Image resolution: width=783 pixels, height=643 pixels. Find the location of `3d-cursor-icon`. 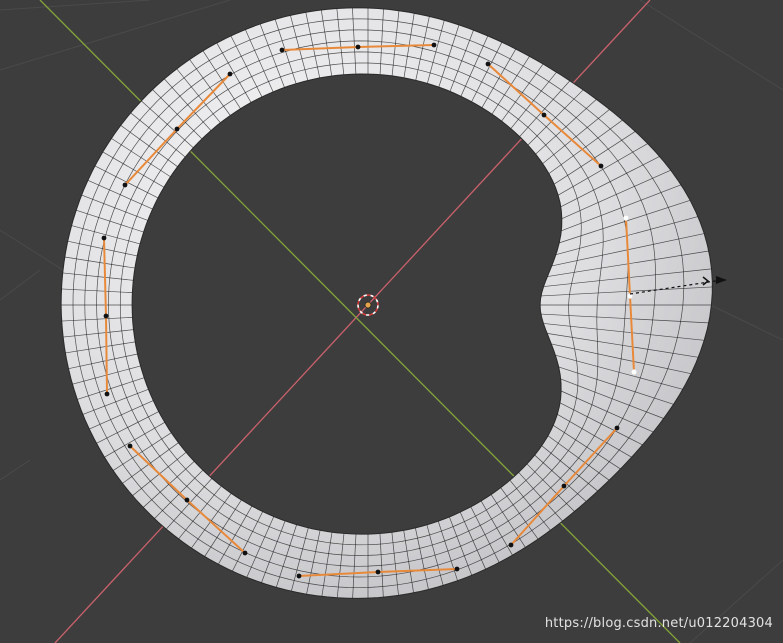

3d-cursor-icon is located at coordinates (368, 305).